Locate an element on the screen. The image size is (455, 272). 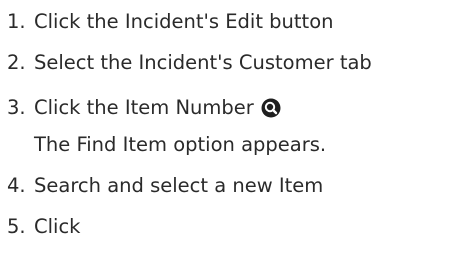
step-number: 1. is located at coordinates (16, 21).